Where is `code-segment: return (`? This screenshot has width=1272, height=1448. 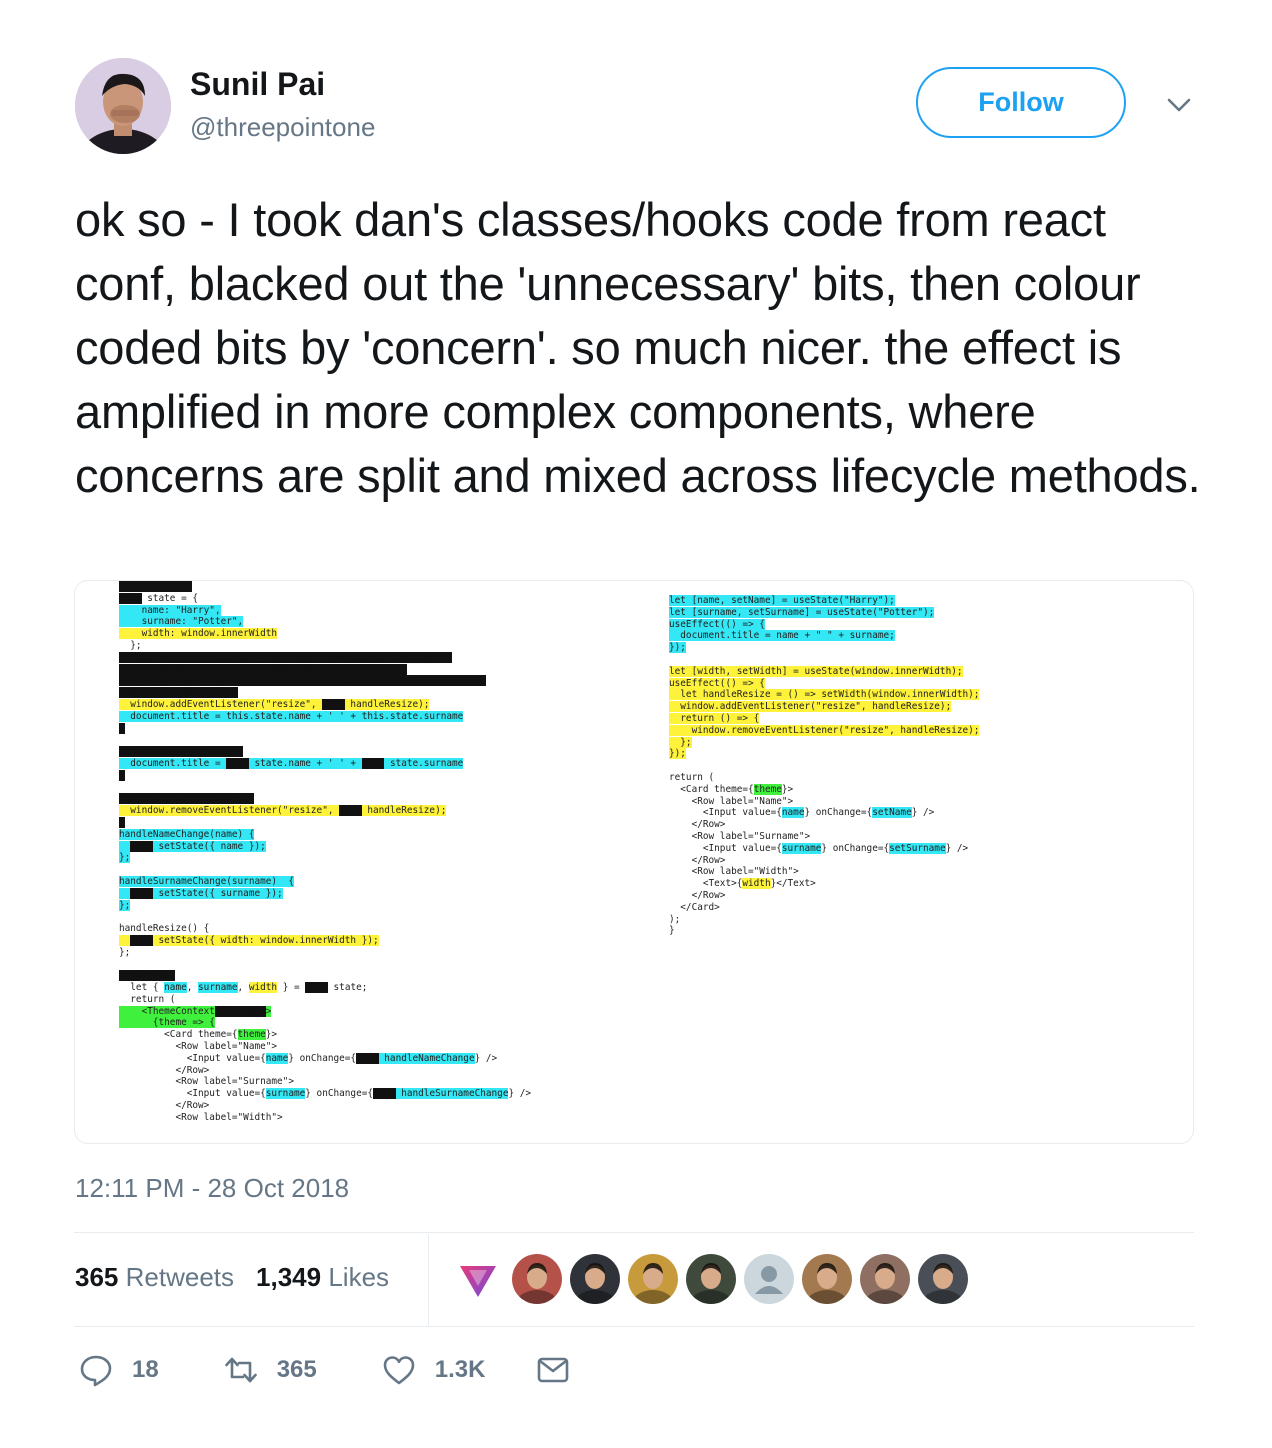
code-segment: return ( is located at coordinates (147, 999).